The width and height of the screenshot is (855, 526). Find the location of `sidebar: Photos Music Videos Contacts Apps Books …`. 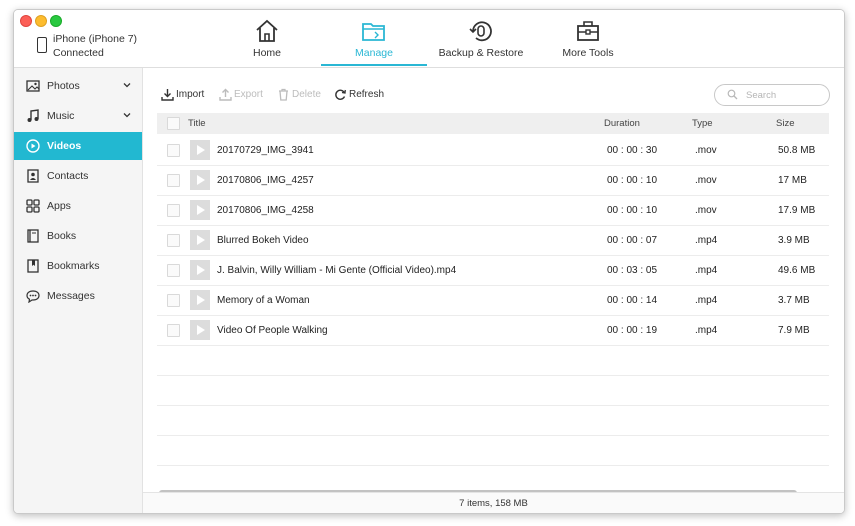

sidebar: Photos Music Videos Contacts Apps Books … is located at coordinates (78, 290).